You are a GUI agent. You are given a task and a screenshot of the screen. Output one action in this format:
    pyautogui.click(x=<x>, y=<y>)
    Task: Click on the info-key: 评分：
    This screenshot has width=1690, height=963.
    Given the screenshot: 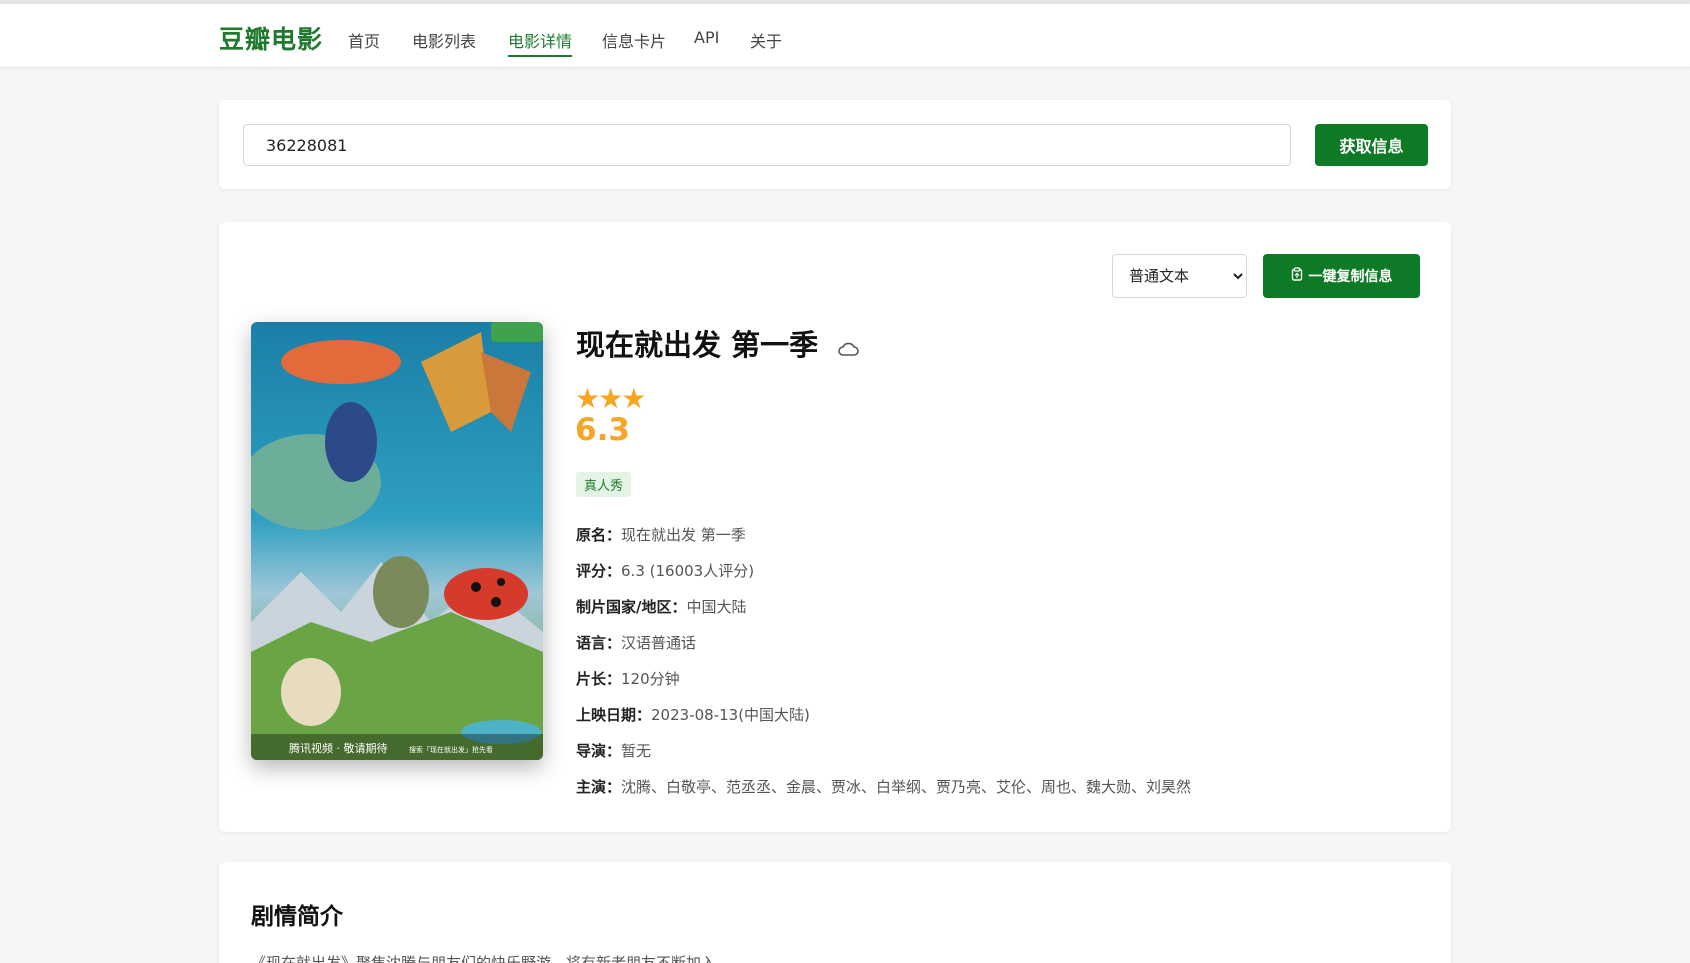 What is the action you would take?
    pyautogui.click(x=599, y=571)
    